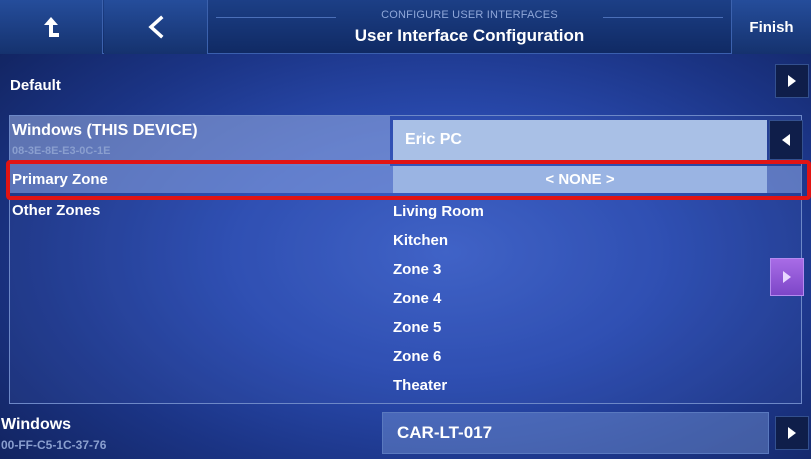  Describe the element at coordinates (276, 17) in the screenshot. I see `header-divider-left` at that location.